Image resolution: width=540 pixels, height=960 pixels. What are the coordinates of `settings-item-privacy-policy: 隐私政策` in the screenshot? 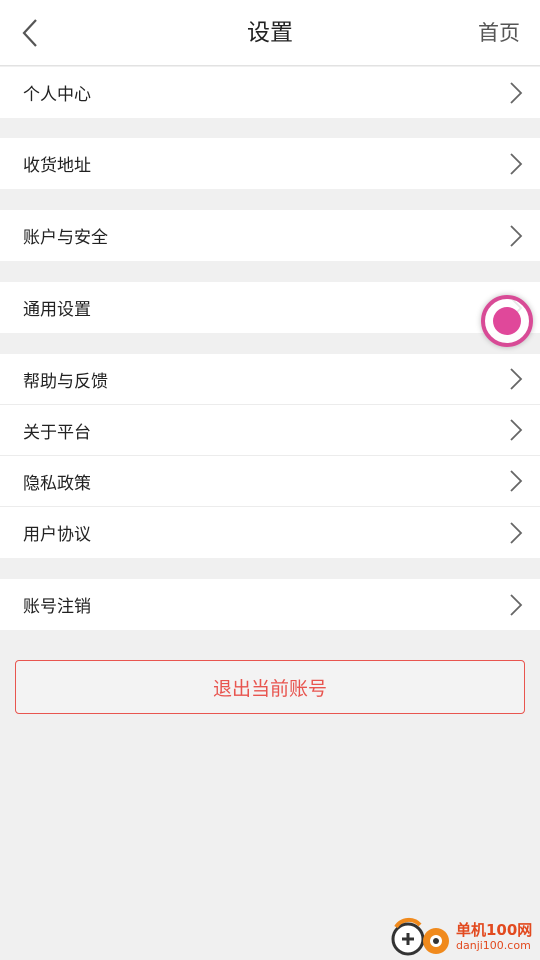 It's located at (270, 481).